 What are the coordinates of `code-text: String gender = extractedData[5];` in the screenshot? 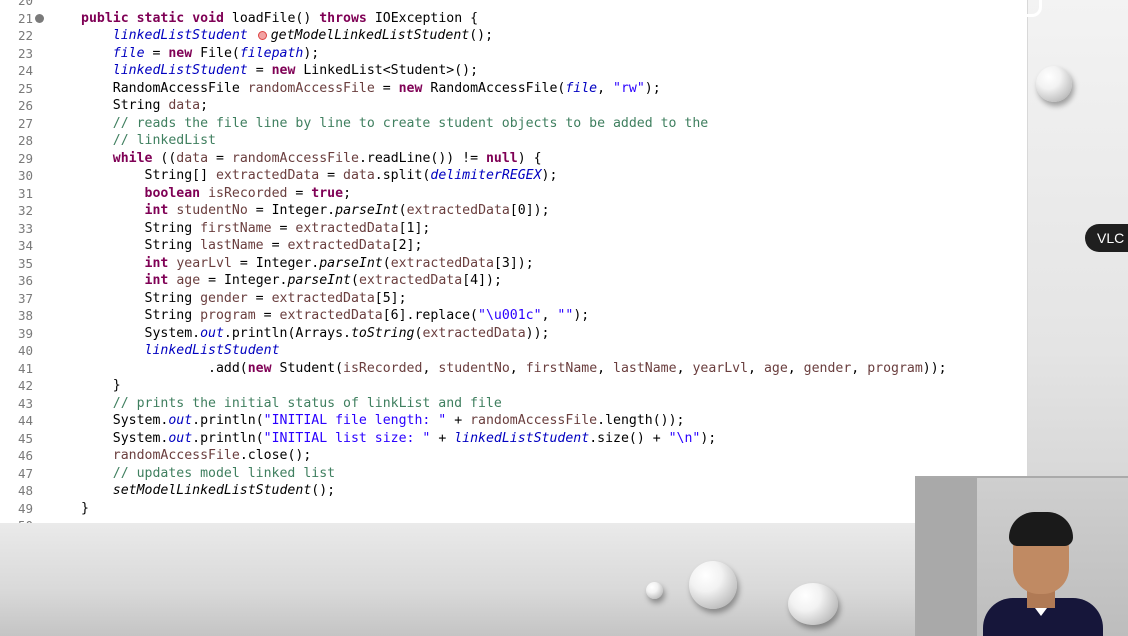 It's located at (244, 298).